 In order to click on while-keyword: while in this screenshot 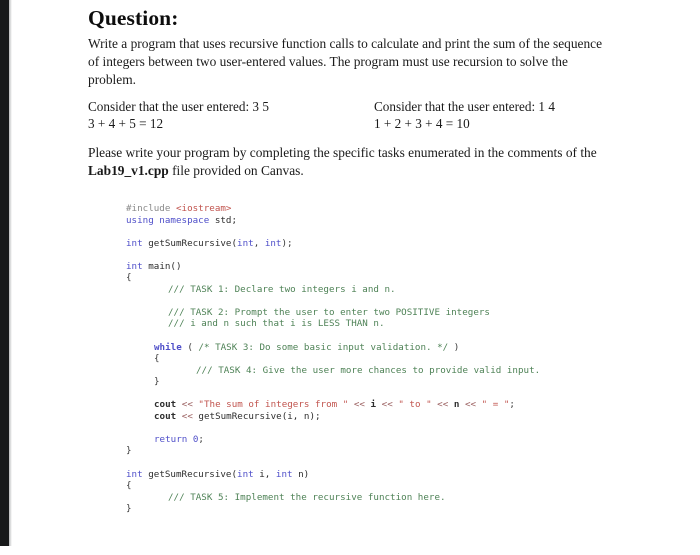, I will do `click(168, 347)`.